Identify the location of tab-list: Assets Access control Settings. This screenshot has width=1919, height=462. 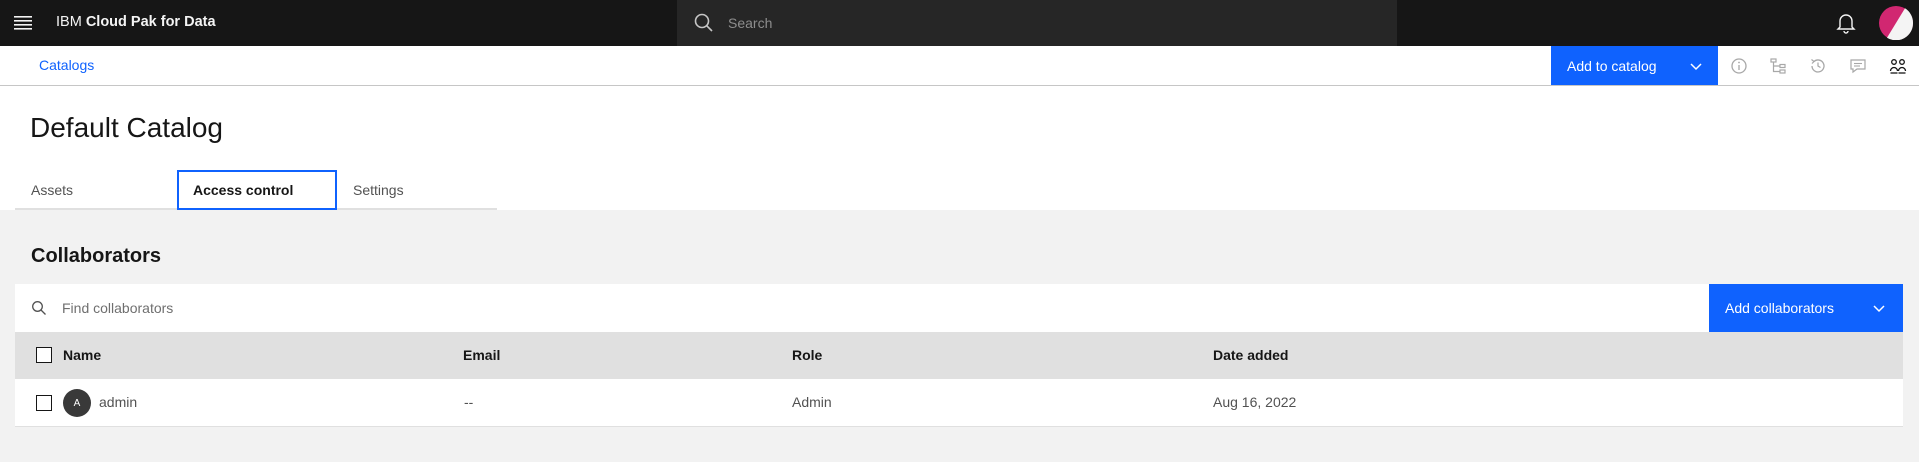
(256, 190).